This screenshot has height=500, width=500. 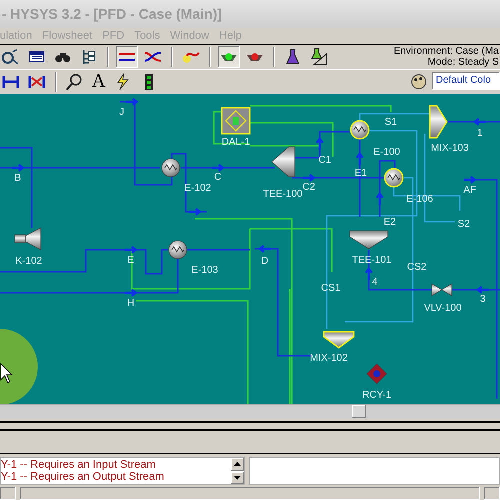 What do you see at coordinates (11, 82) in the screenshot?
I see `connect-icon` at bounding box center [11, 82].